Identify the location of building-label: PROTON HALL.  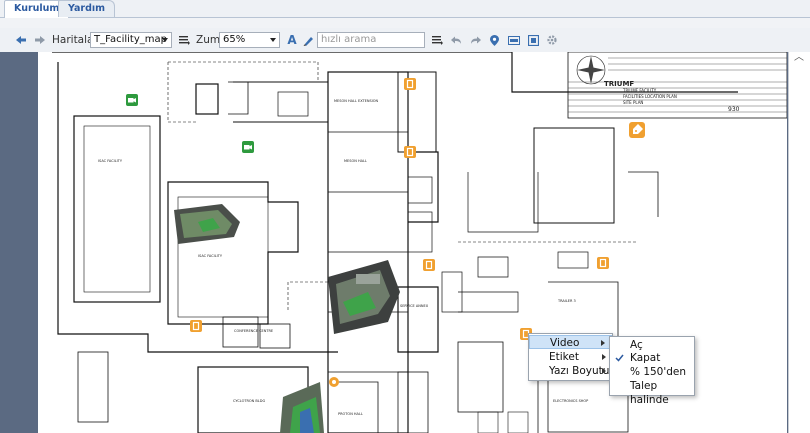
(350, 414).